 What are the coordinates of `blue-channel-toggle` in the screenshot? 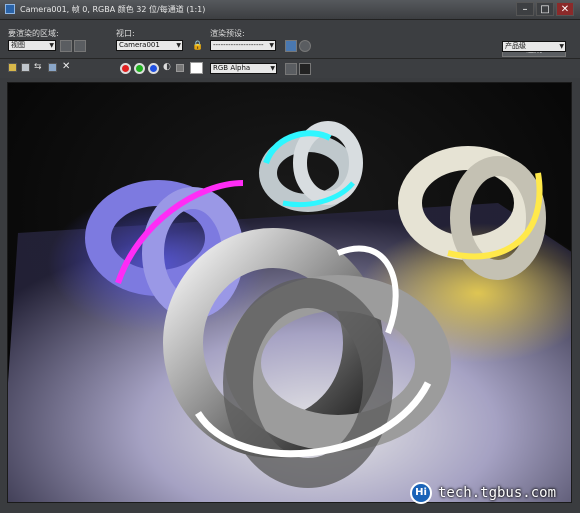 It's located at (153, 68).